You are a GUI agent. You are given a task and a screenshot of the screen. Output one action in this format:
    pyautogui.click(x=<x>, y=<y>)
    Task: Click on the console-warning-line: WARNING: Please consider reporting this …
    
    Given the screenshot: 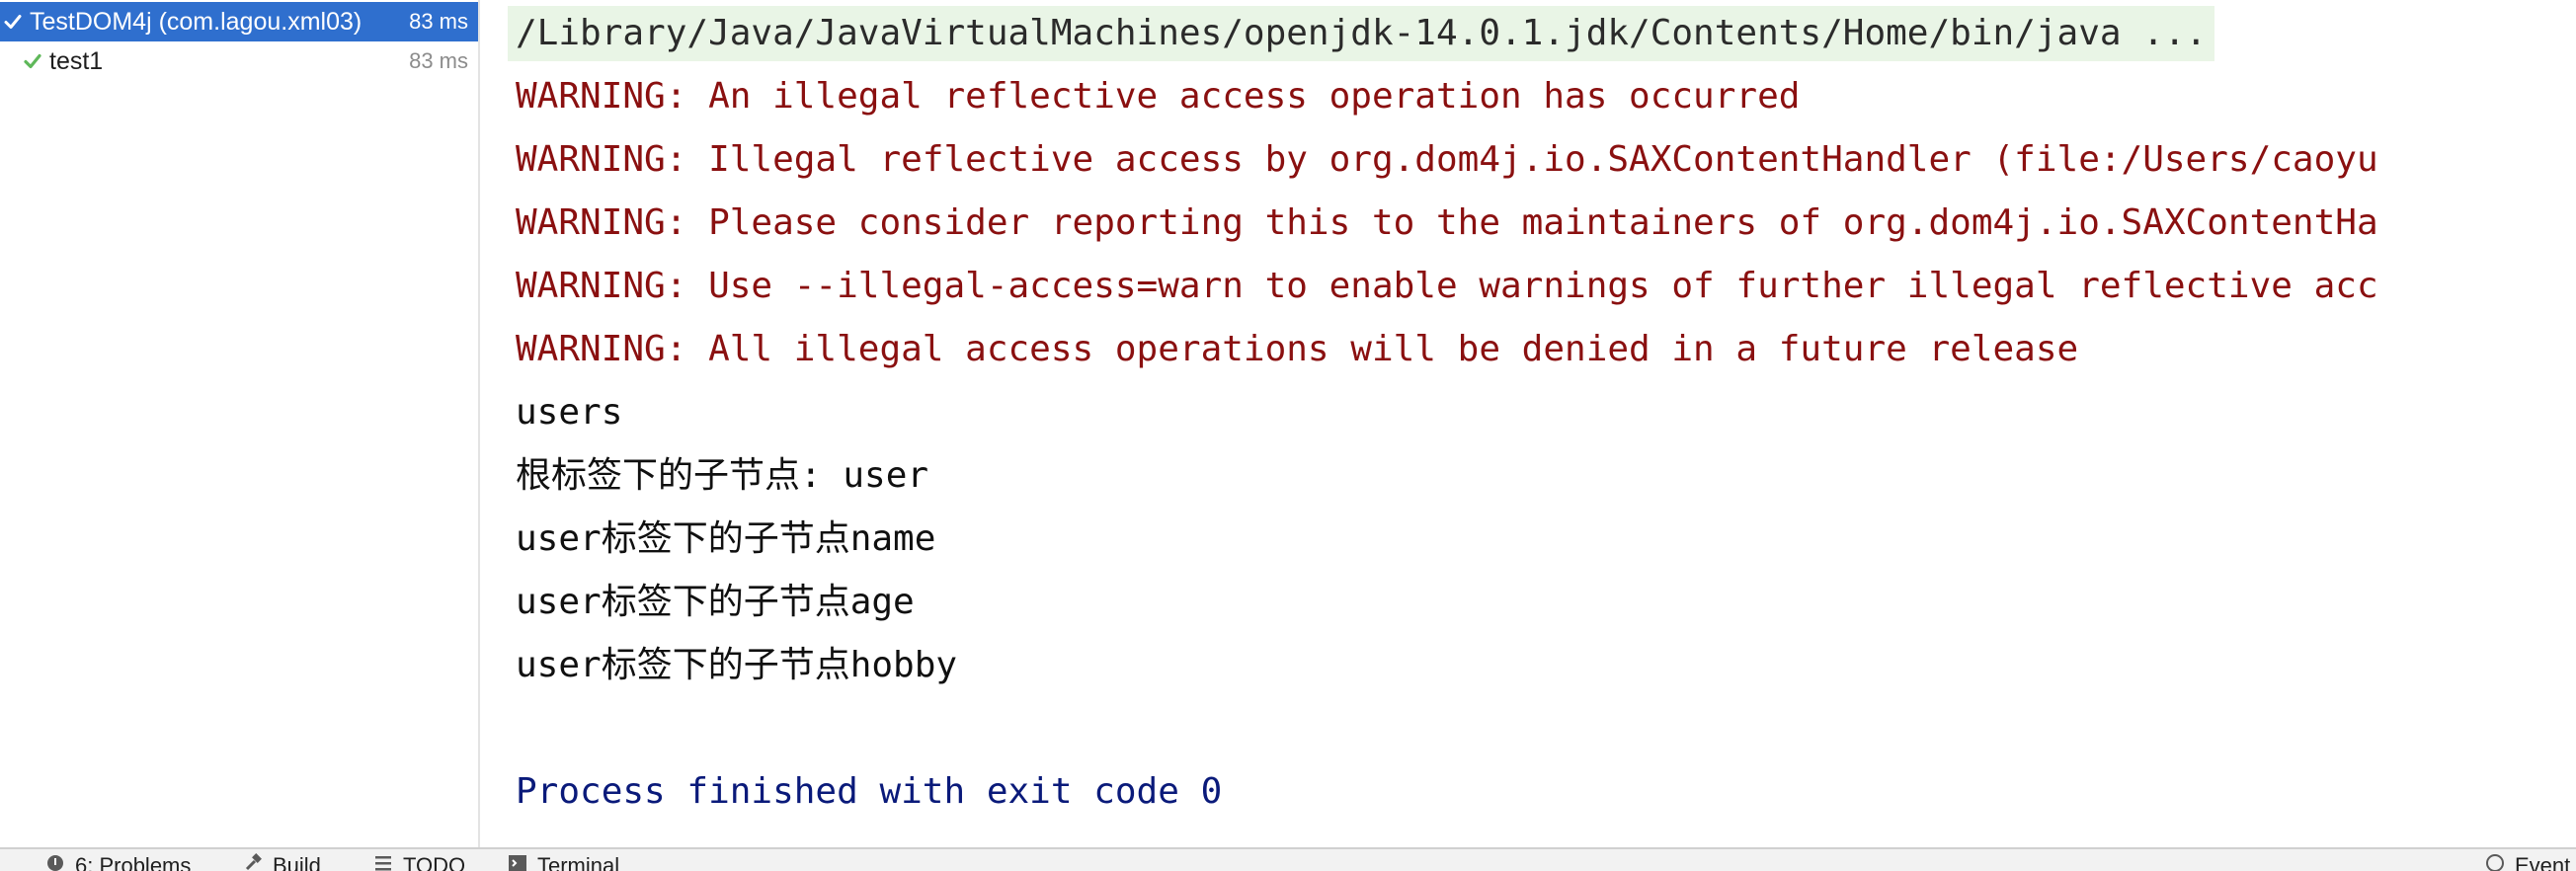 What is the action you would take?
    pyautogui.click(x=1447, y=222)
    